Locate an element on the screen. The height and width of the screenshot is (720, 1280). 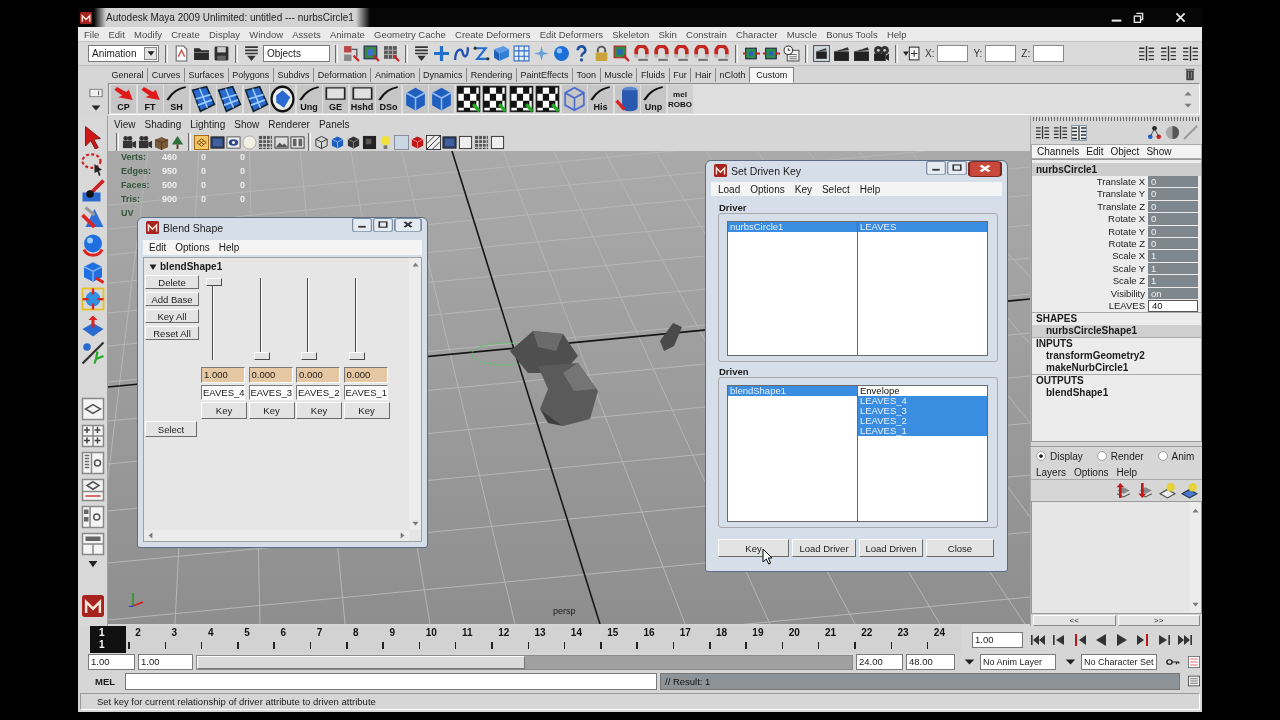
paint-brush-icon is located at coordinates (92, 191).